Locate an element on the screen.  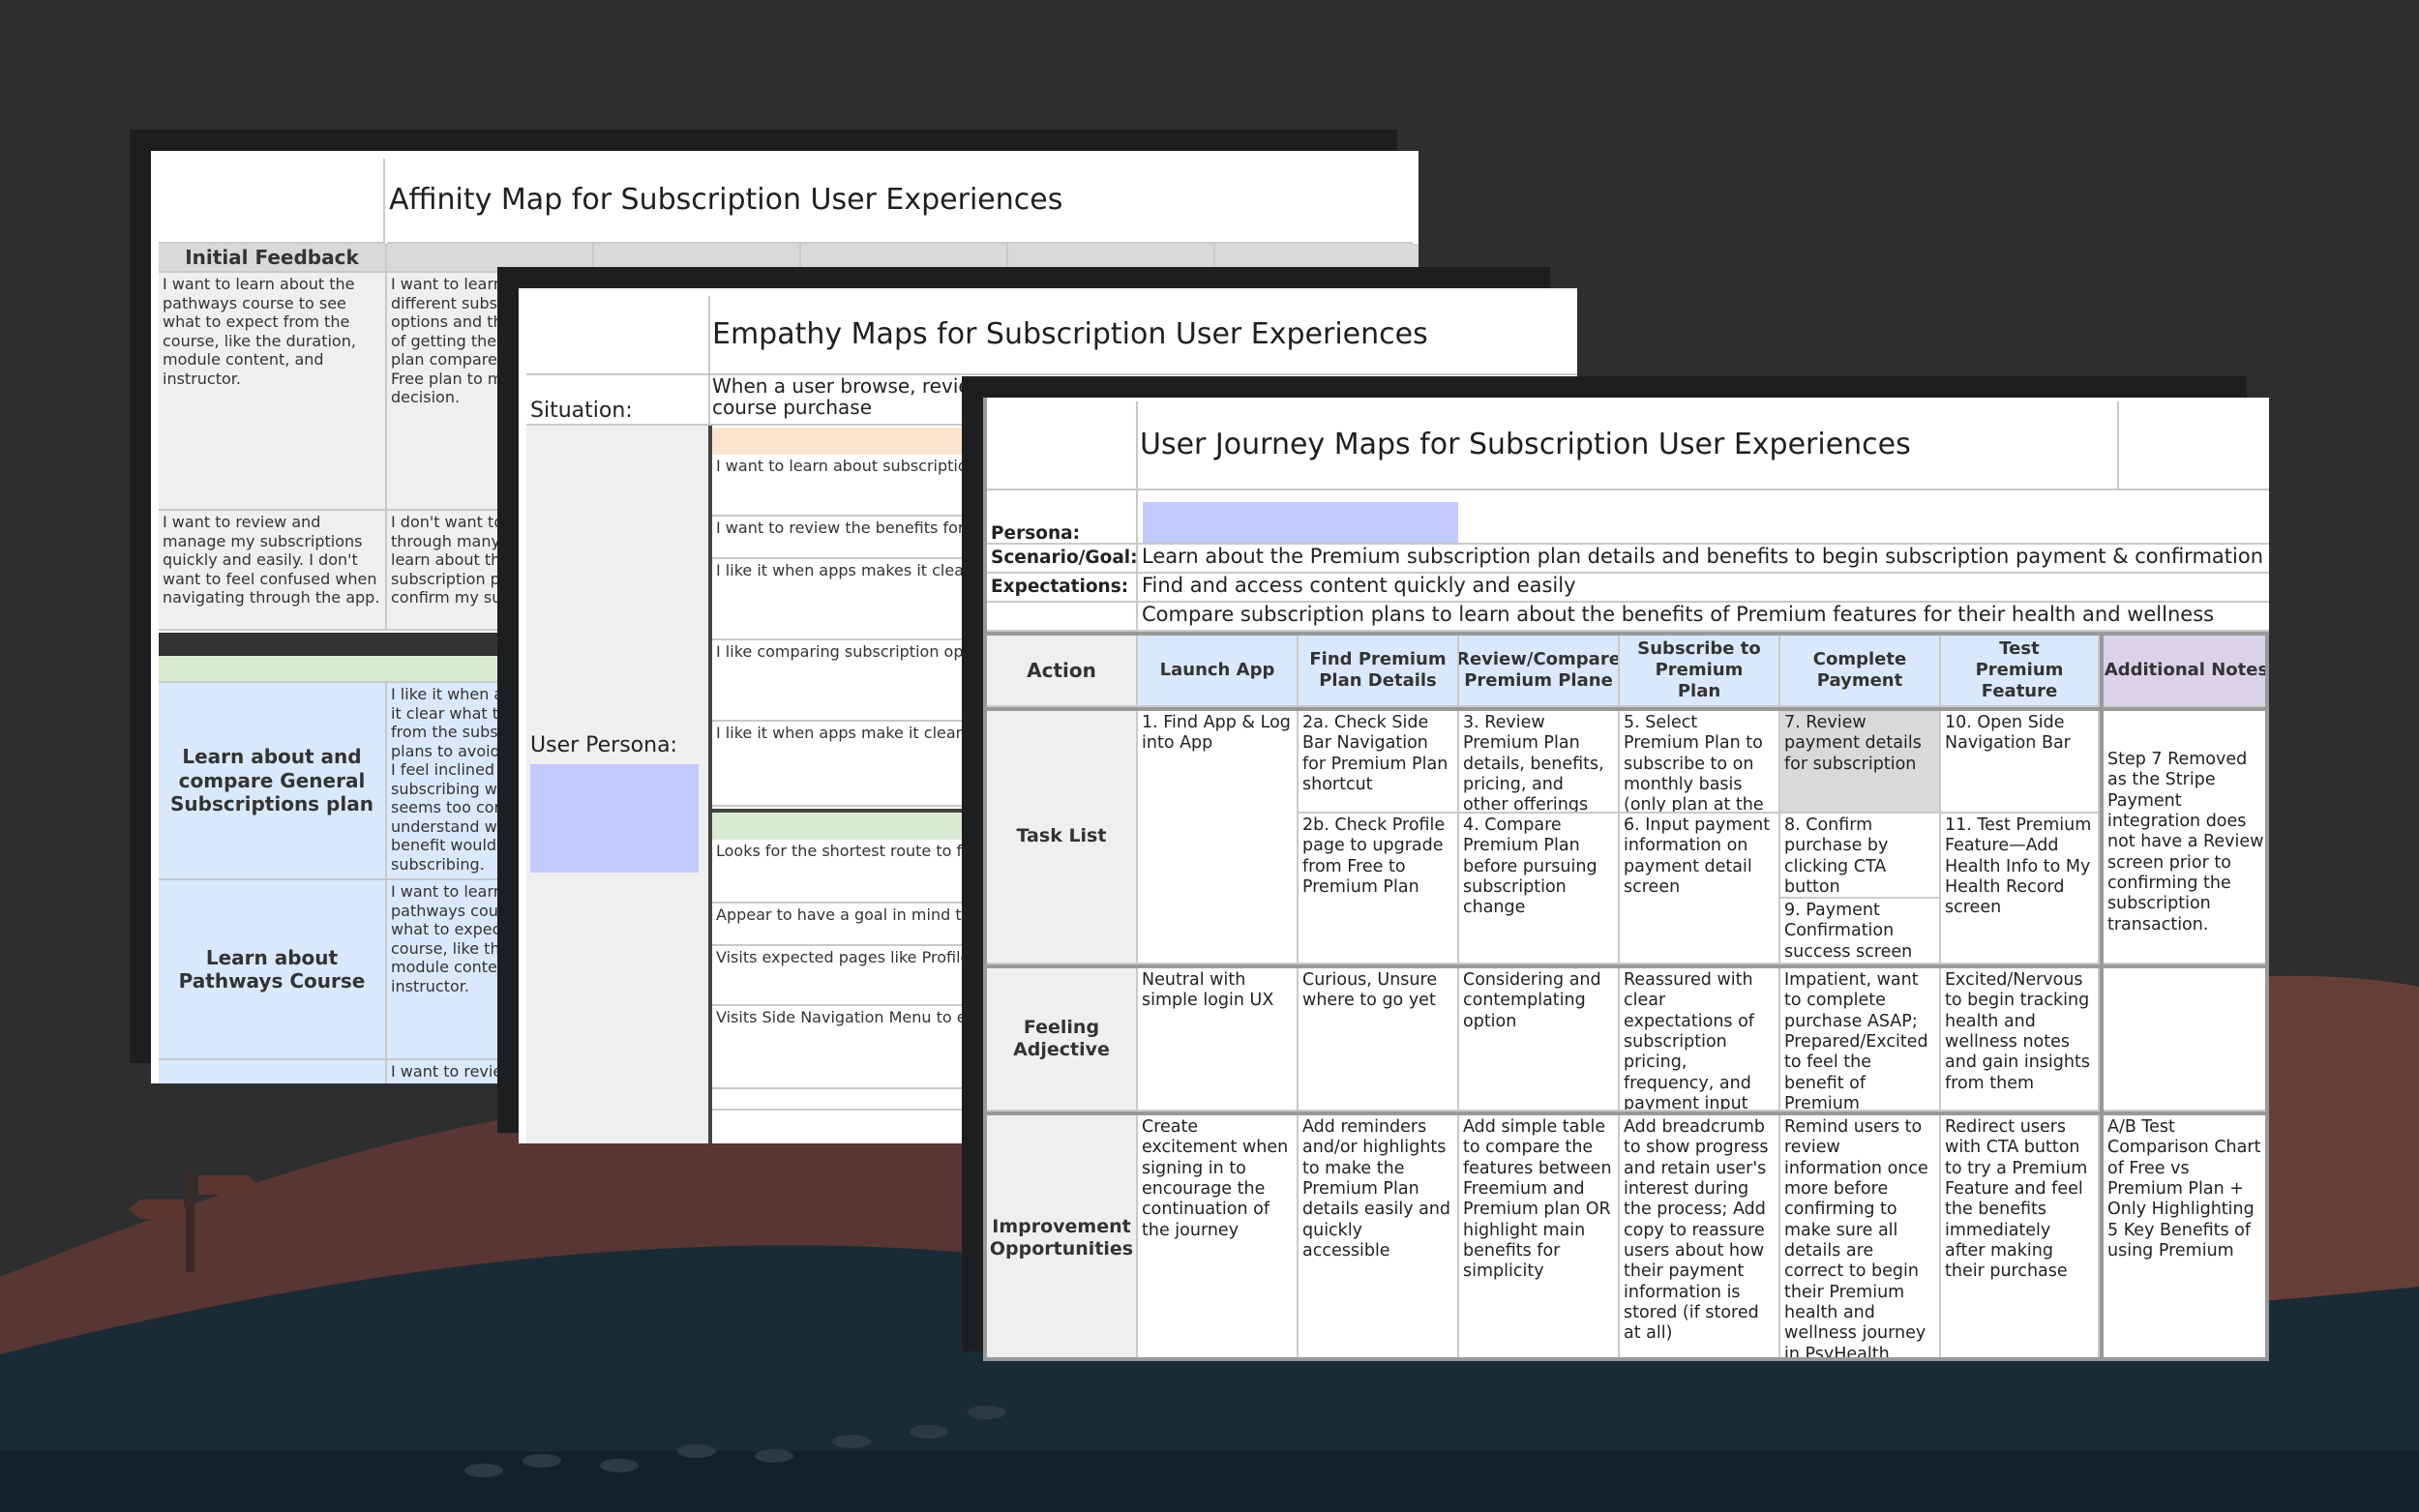
persona-label: Persona: is located at coordinates (1062, 518).